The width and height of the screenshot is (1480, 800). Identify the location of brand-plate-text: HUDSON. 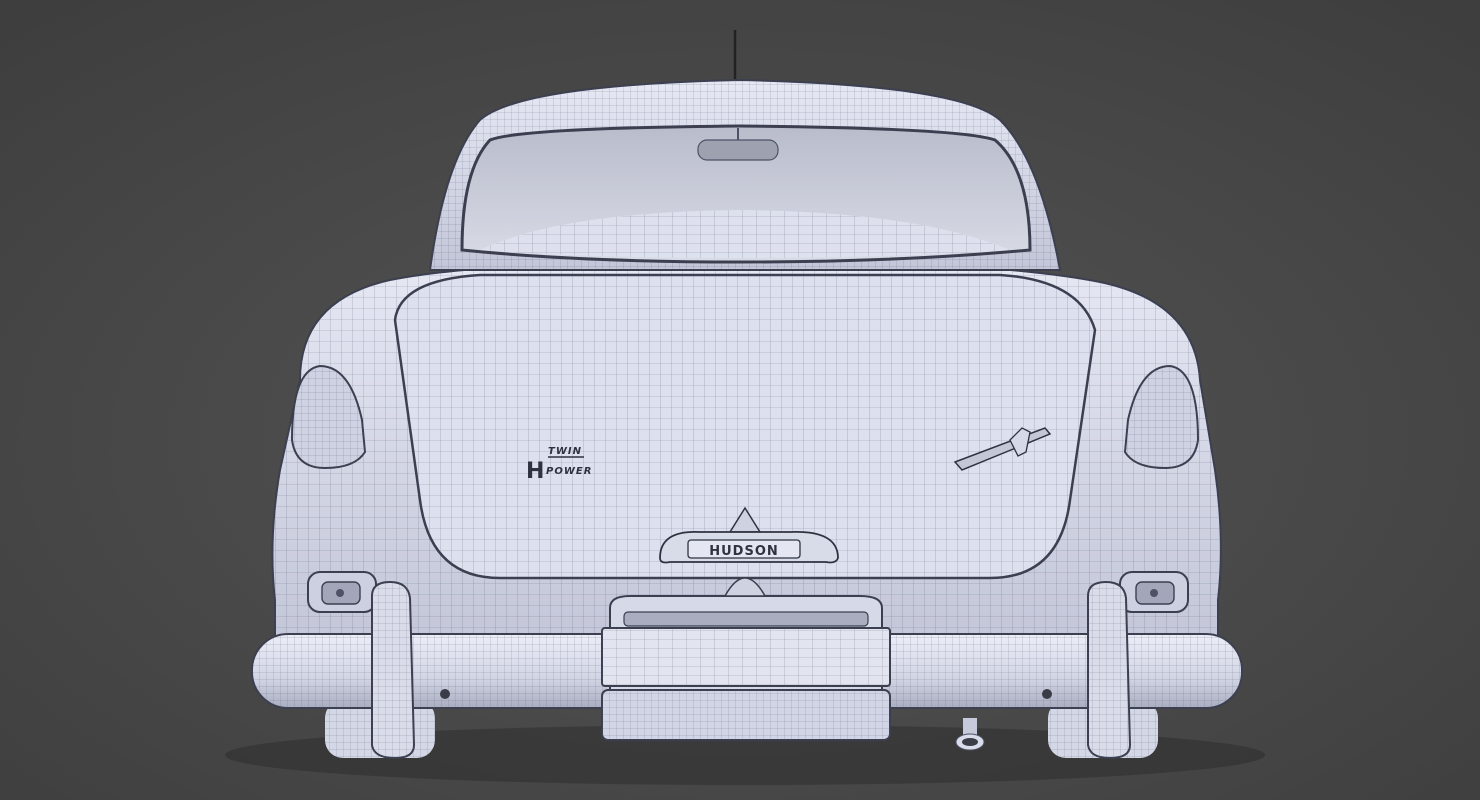
(744, 551).